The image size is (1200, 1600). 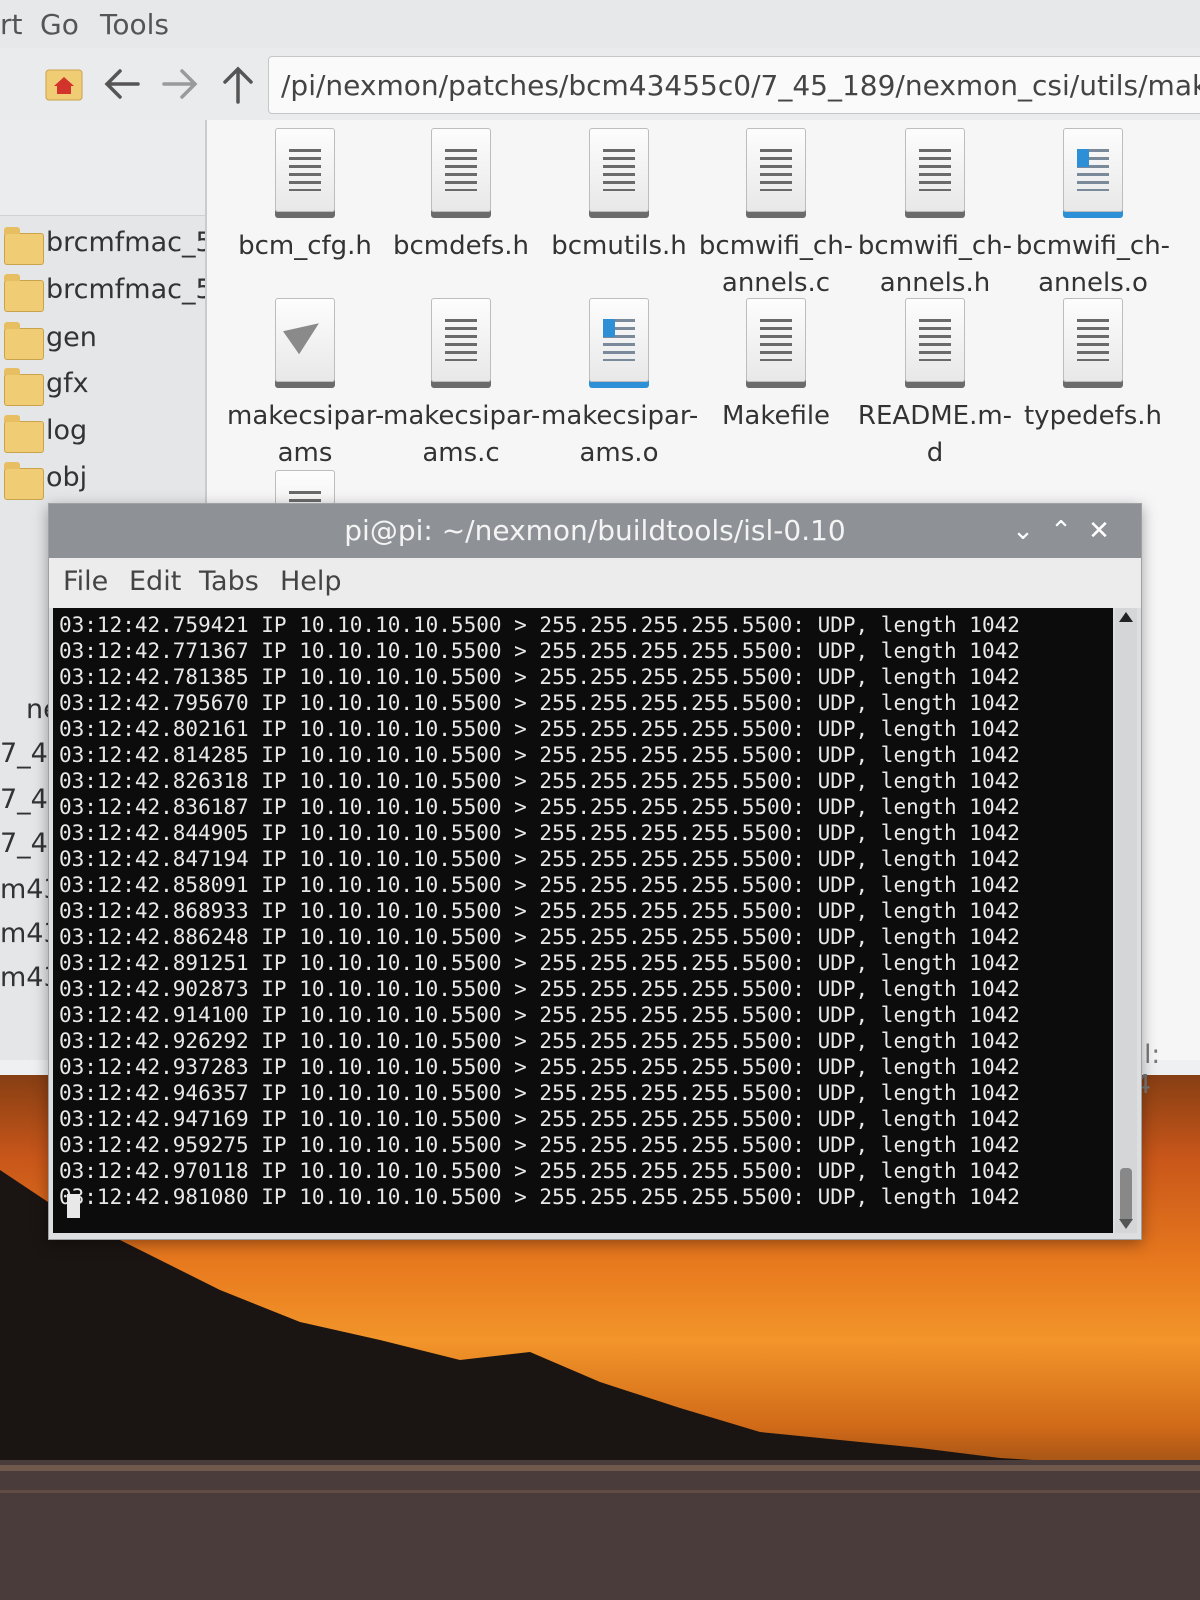 What do you see at coordinates (59, 24) in the screenshot?
I see `menu-item-go: Go` at bounding box center [59, 24].